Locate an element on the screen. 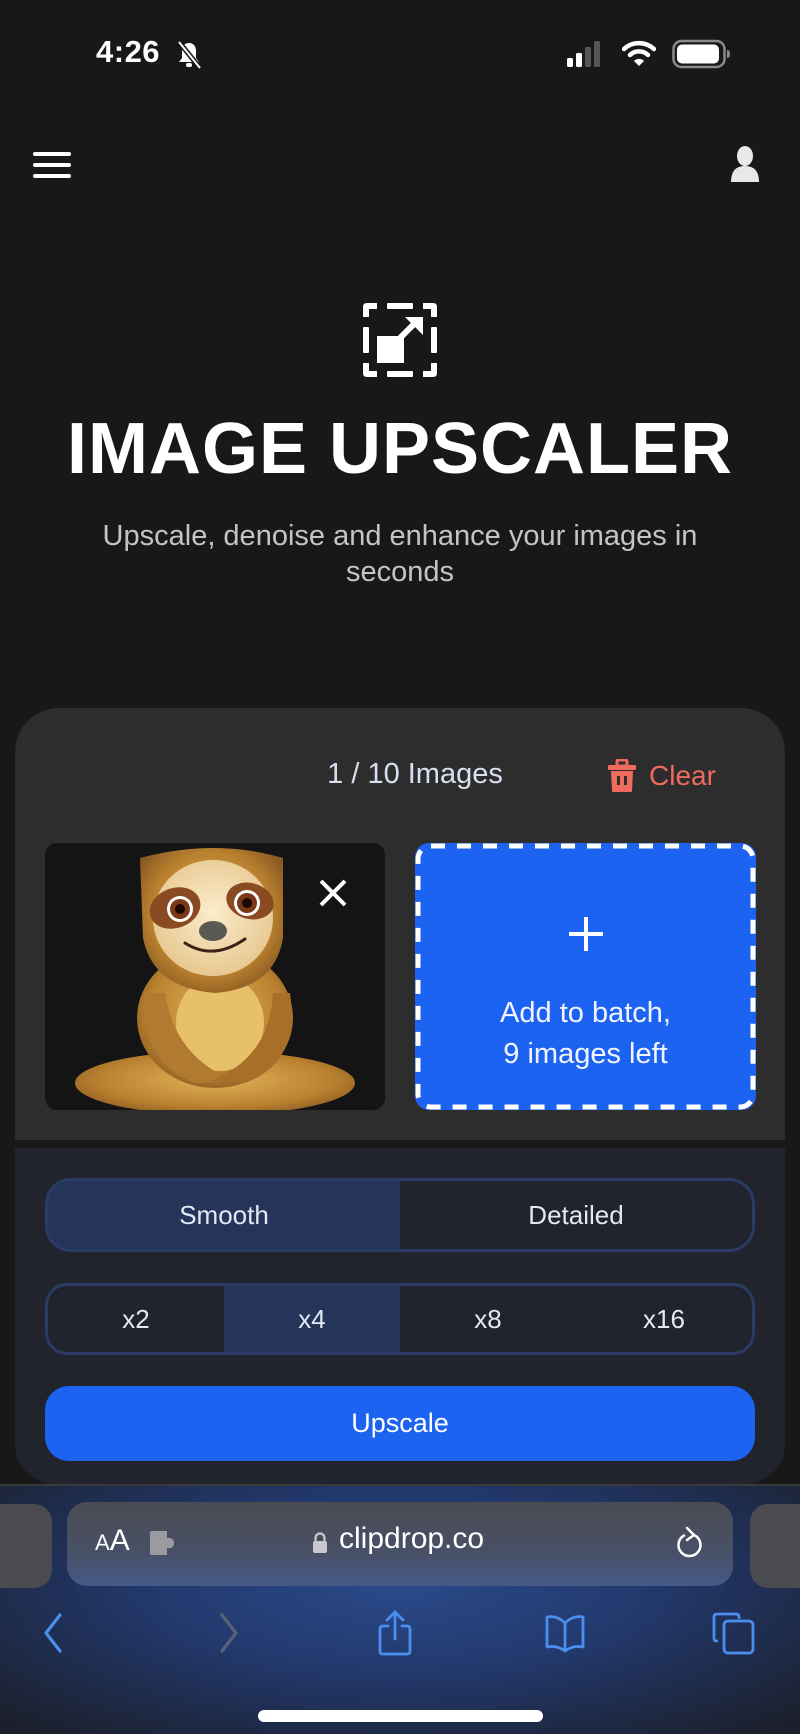 The width and height of the screenshot is (800, 1734). scale-option-x4: x4 is located at coordinates (312, 1319).